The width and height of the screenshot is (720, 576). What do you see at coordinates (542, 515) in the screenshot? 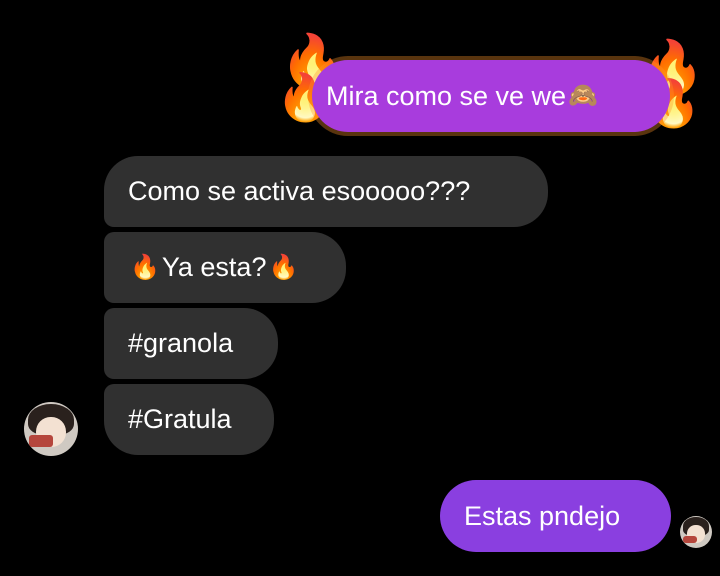
I see `message-text: Estas pndejo` at bounding box center [542, 515].